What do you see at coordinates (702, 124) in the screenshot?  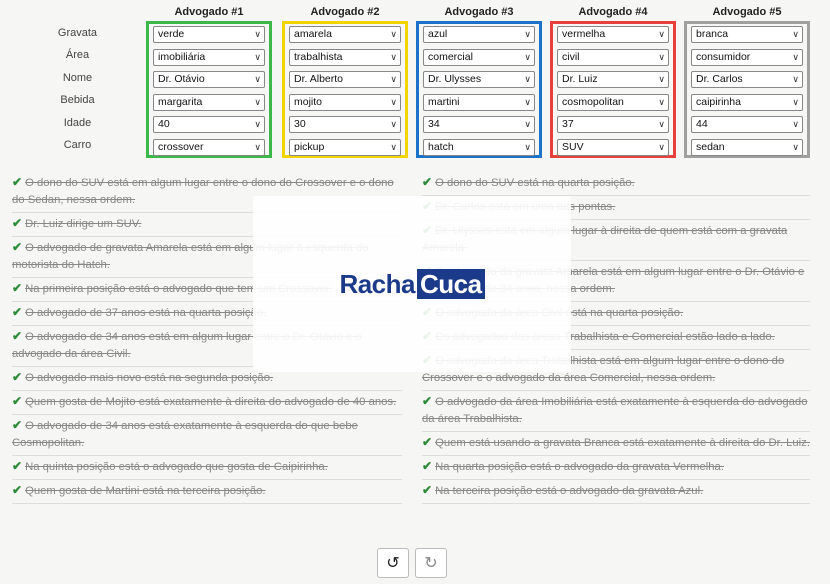 I see `select-value: 44` at bounding box center [702, 124].